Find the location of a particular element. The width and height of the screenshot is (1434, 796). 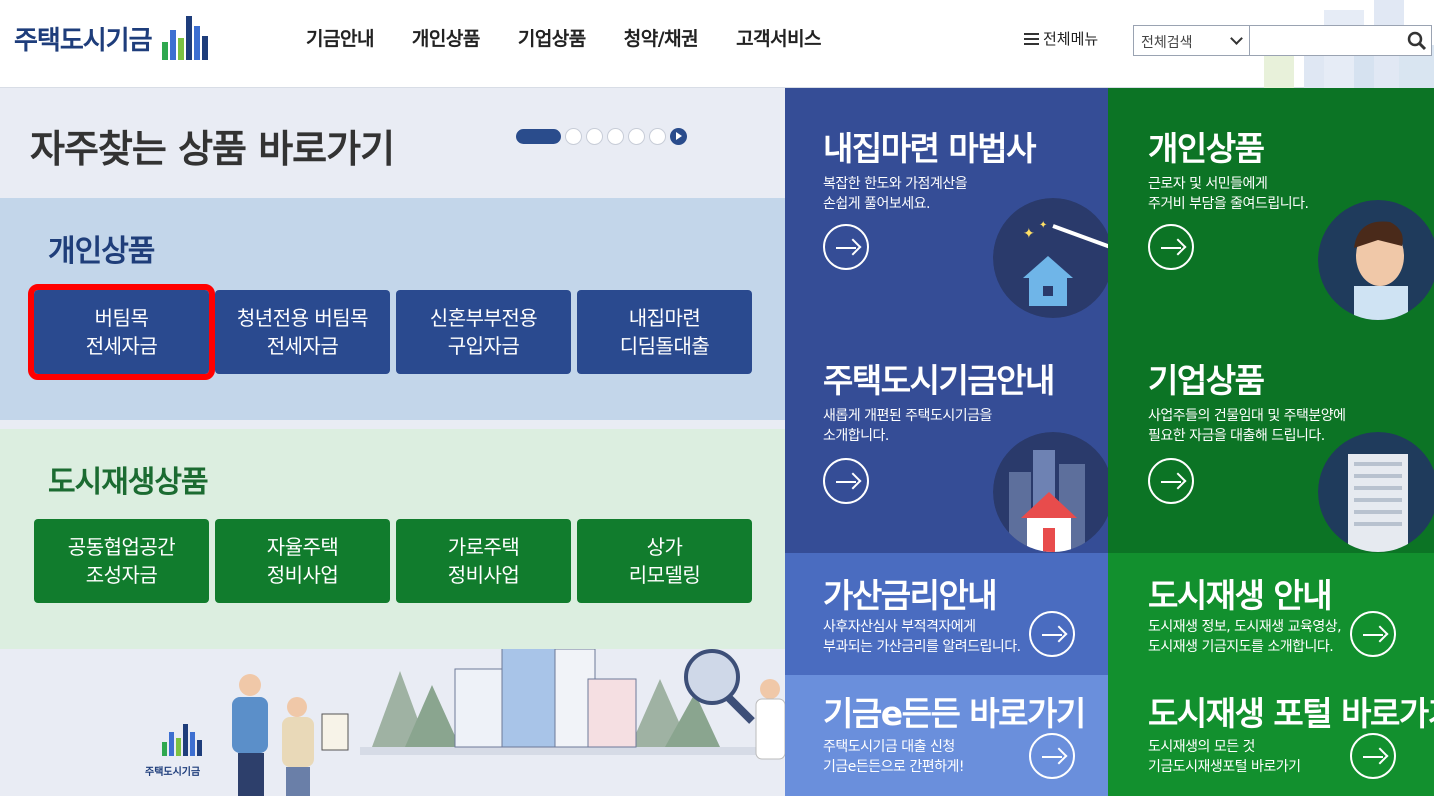

tile-surcharge-rate-desc: 사후자산심사 부적격자에게 부과되는 가산금리를 알려드립니다. is located at coordinates (922, 637).